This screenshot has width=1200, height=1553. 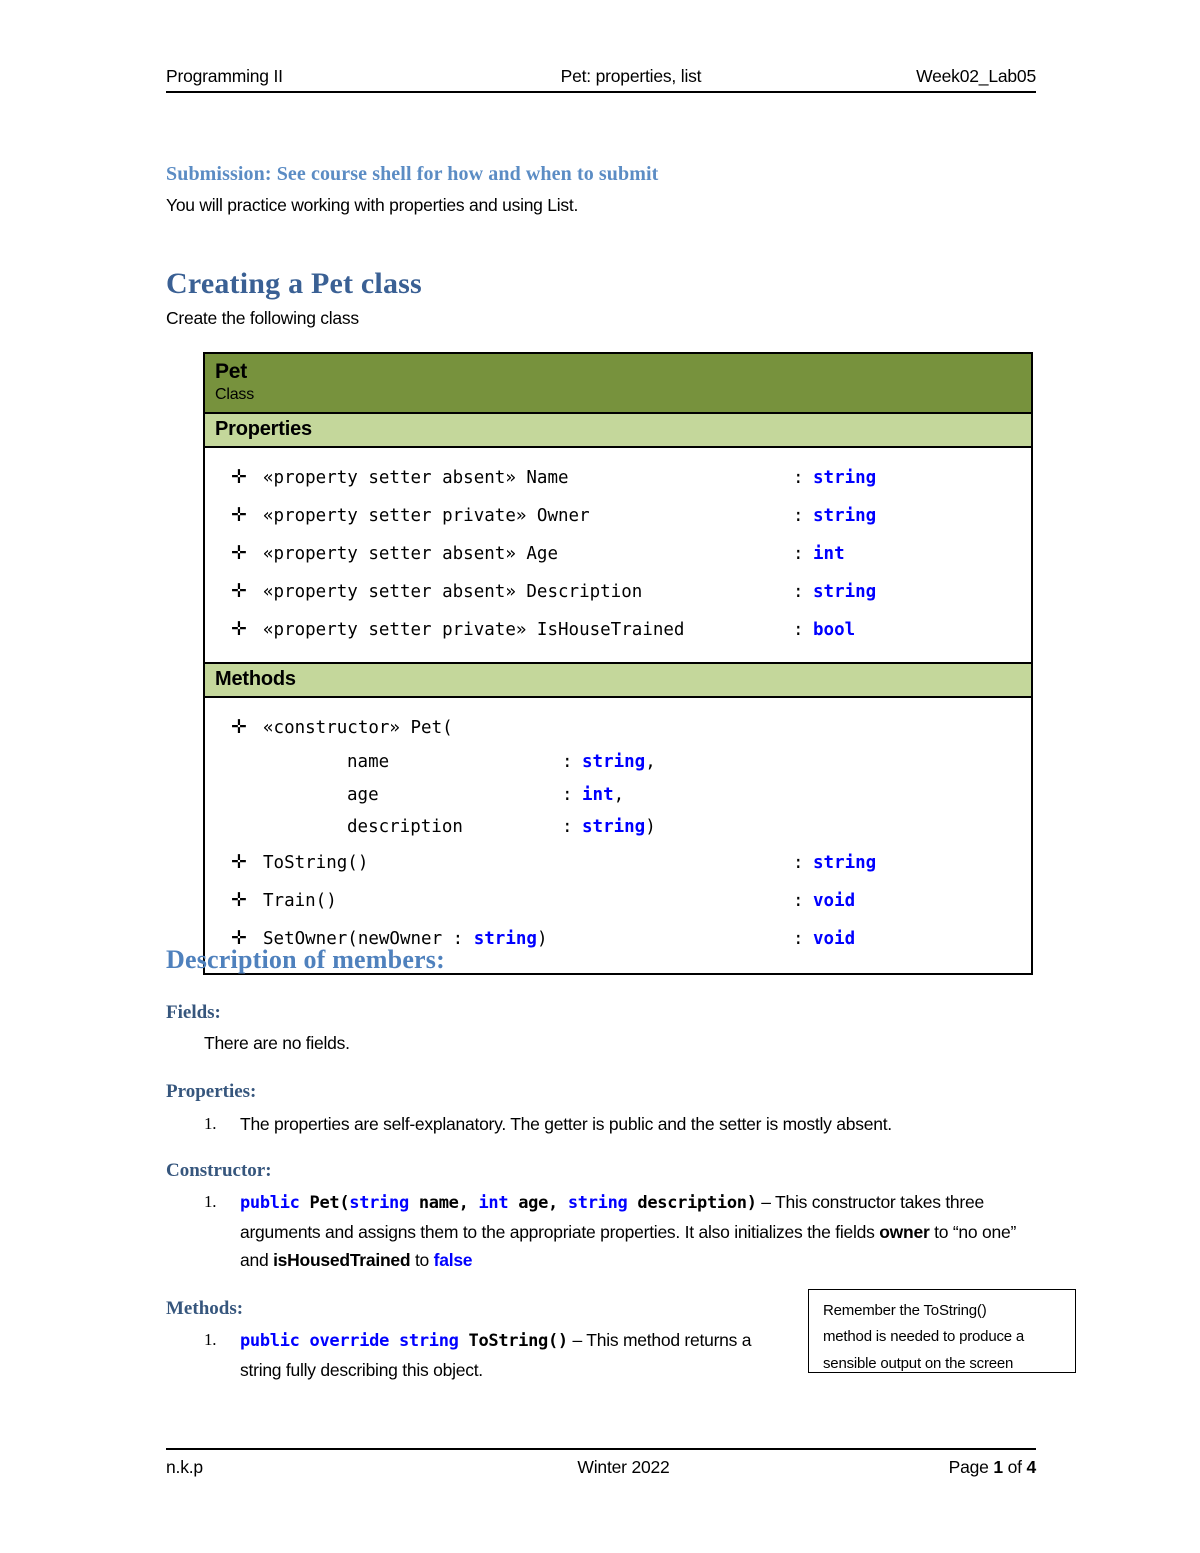 What do you see at coordinates (618, 680) in the screenshot?
I see `methods-band-label: Methods` at bounding box center [618, 680].